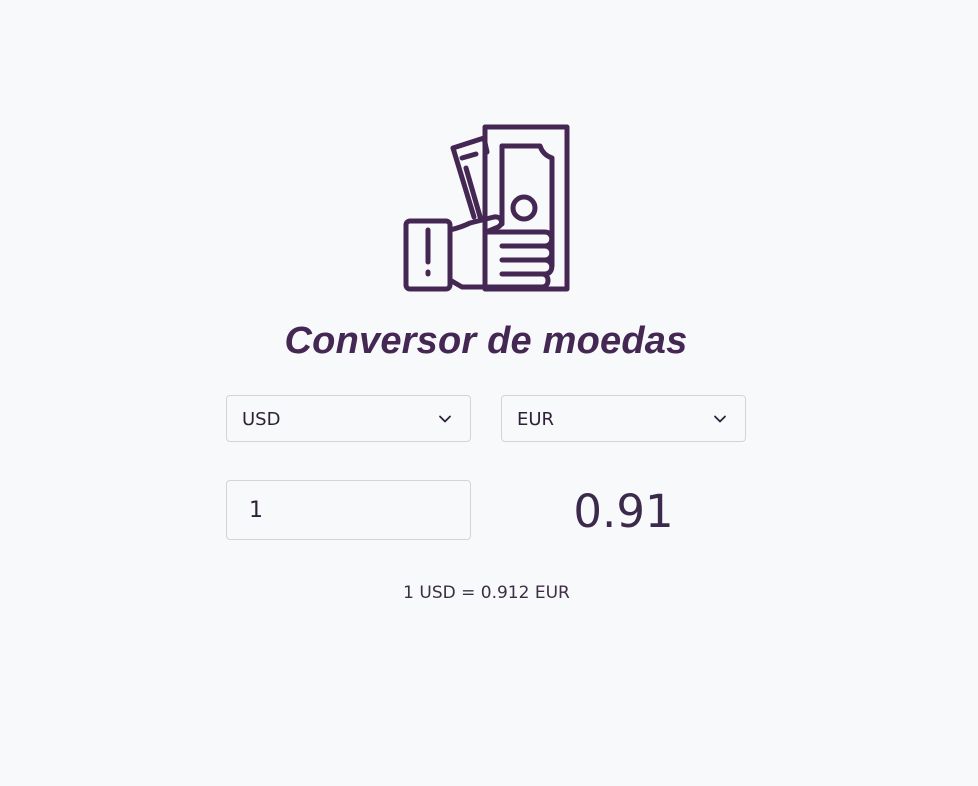 The image size is (978, 786). Describe the element at coordinates (348, 418) in the screenshot. I see `from-currency-select: USD` at that location.